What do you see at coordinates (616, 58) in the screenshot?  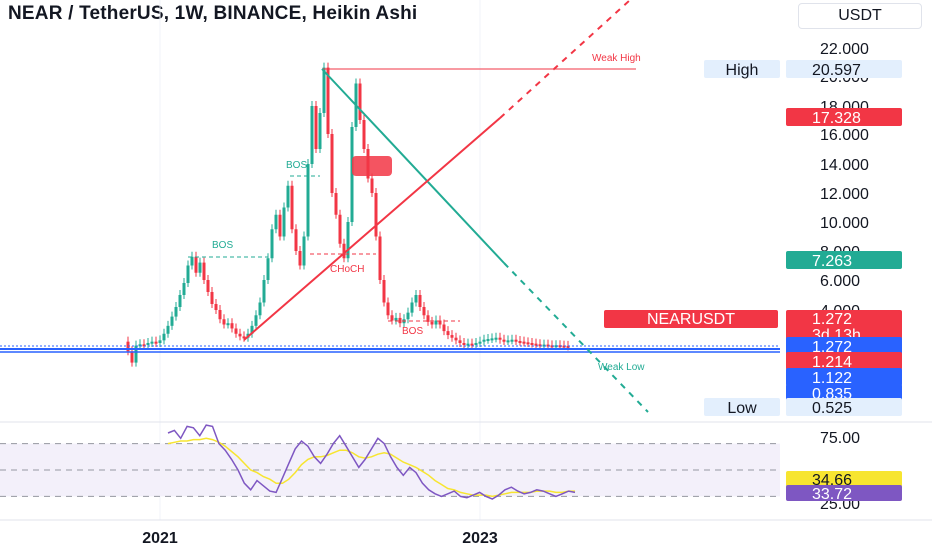 I see `weak-high-label: Weak High` at bounding box center [616, 58].